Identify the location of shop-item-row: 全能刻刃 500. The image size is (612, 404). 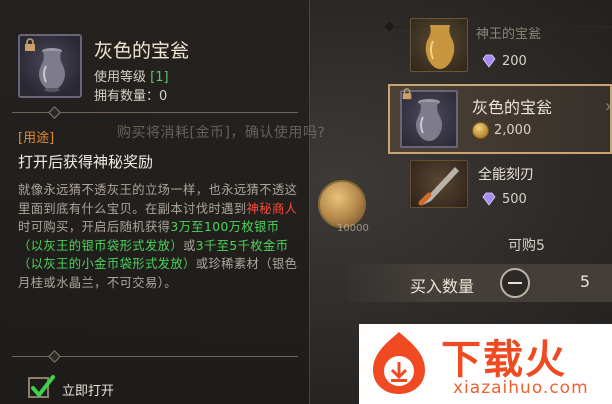
(500, 185).